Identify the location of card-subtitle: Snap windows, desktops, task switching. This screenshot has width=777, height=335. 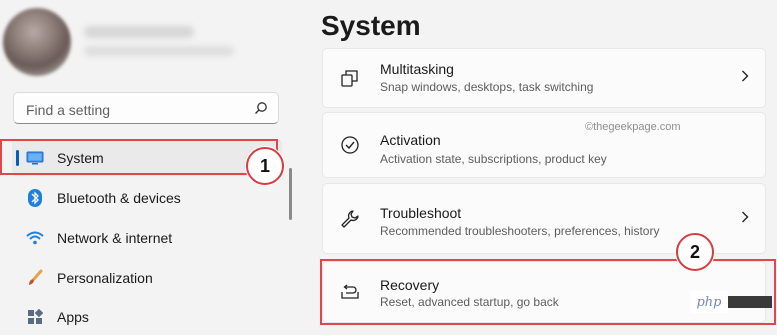
(487, 87).